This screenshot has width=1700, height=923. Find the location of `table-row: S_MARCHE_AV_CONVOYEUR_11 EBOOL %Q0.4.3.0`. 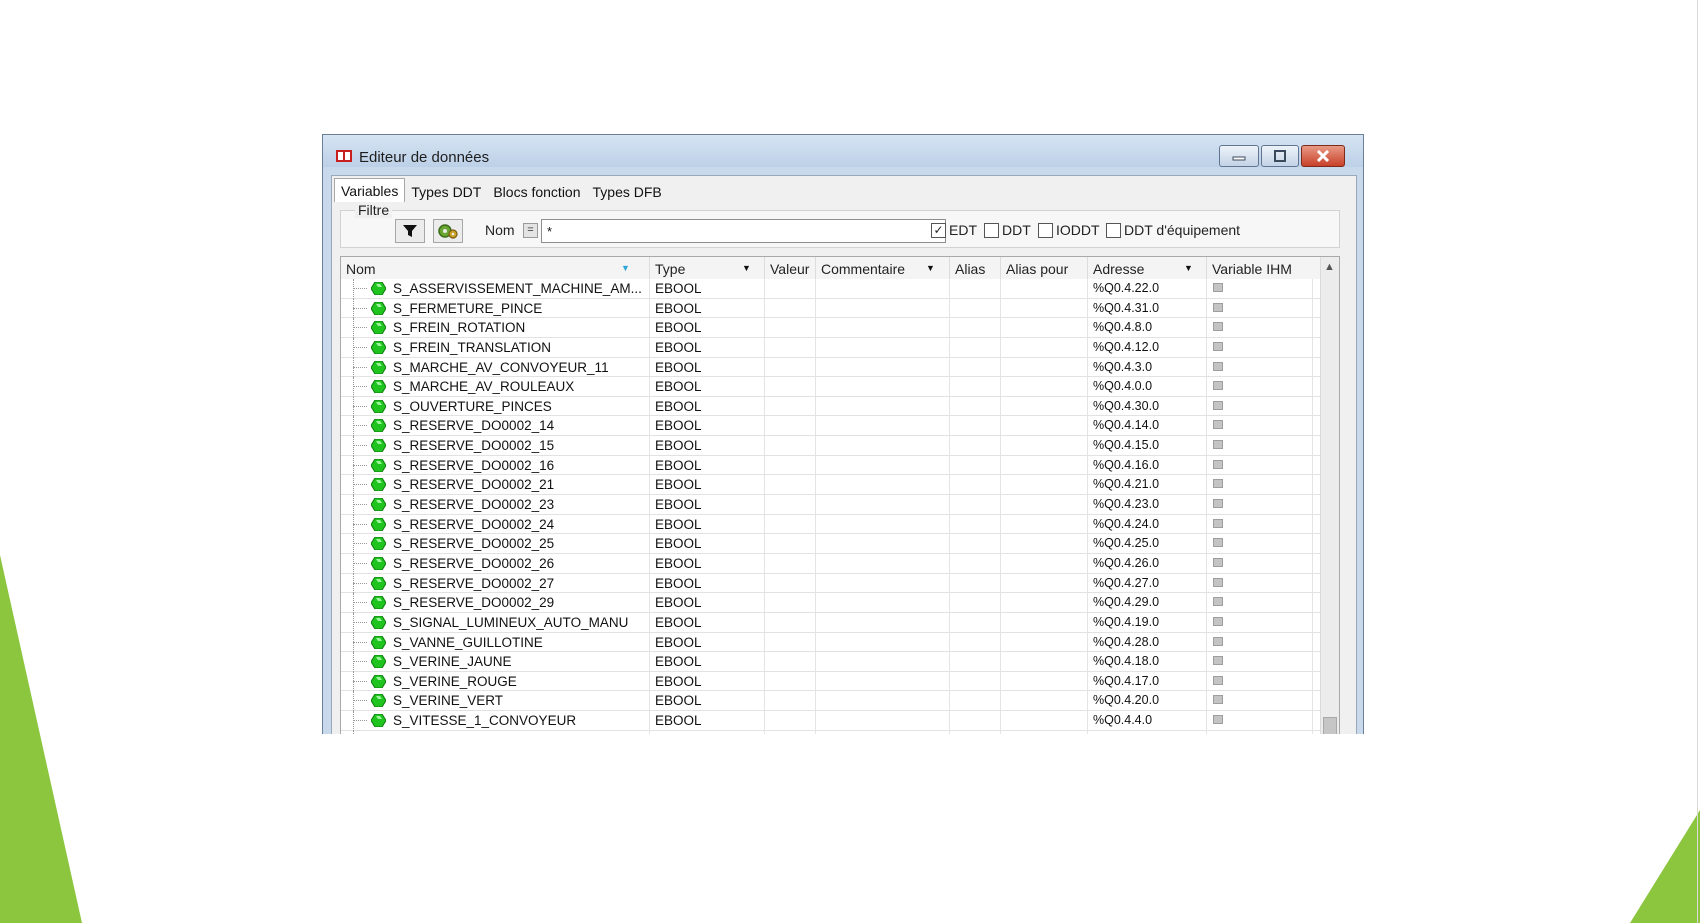

table-row: S_MARCHE_AV_CONVOYEUR_11 EBOOL %Q0.4.3.0 is located at coordinates (831, 367).